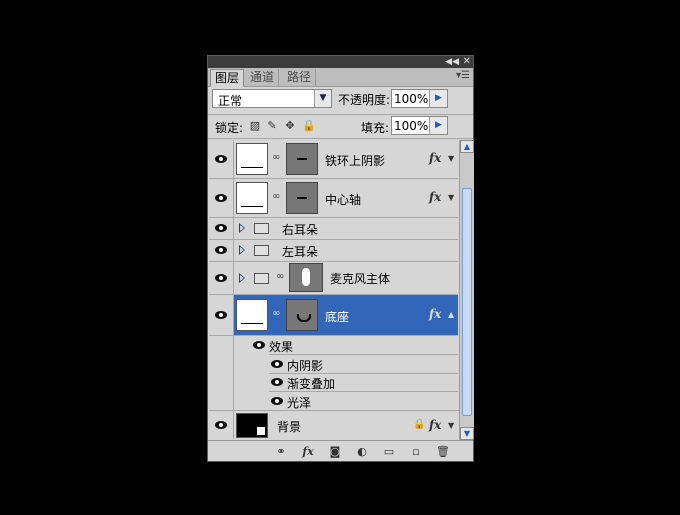  What do you see at coordinates (281, 451) in the screenshot?
I see `link-layers-icon: ⚭` at bounding box center [281, 451].